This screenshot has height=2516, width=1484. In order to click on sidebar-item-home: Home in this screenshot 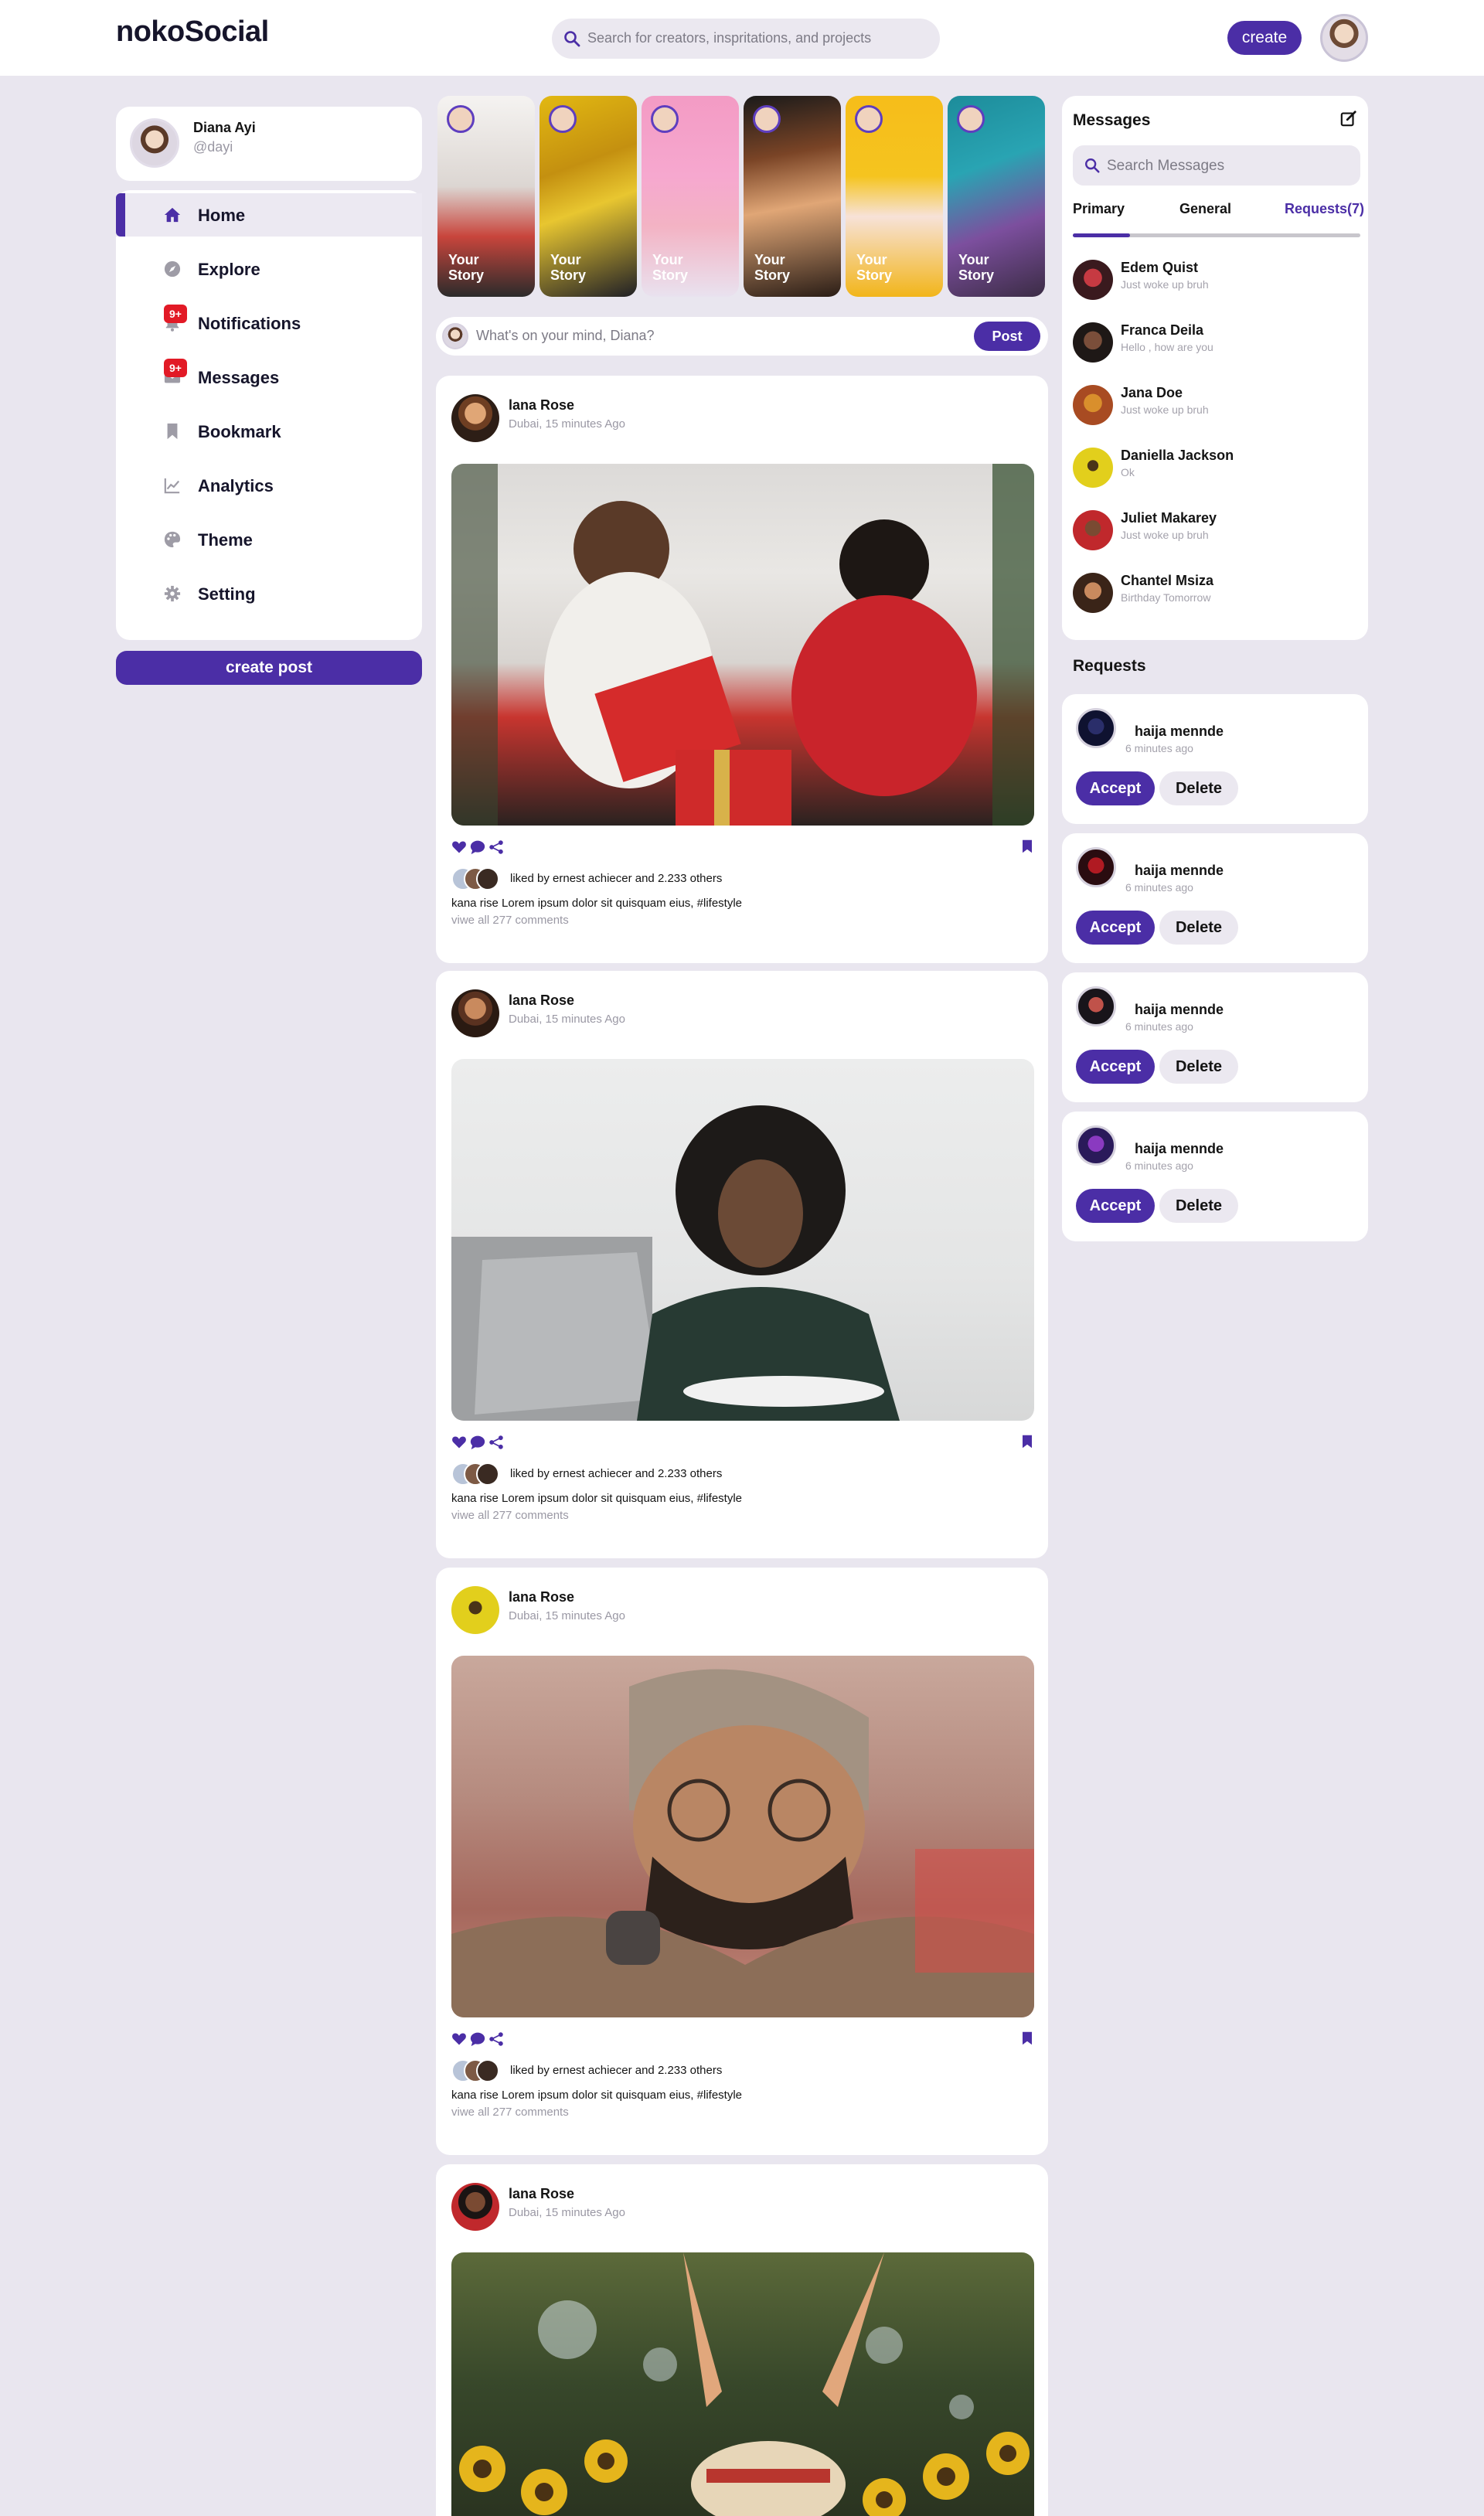, I will do `click(269, 215)`.